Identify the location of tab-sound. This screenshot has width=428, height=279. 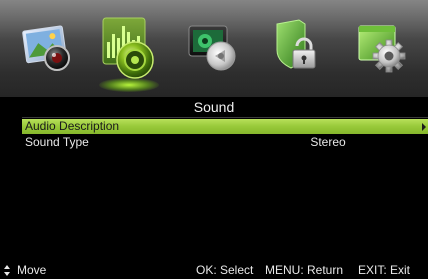
(129, 52).